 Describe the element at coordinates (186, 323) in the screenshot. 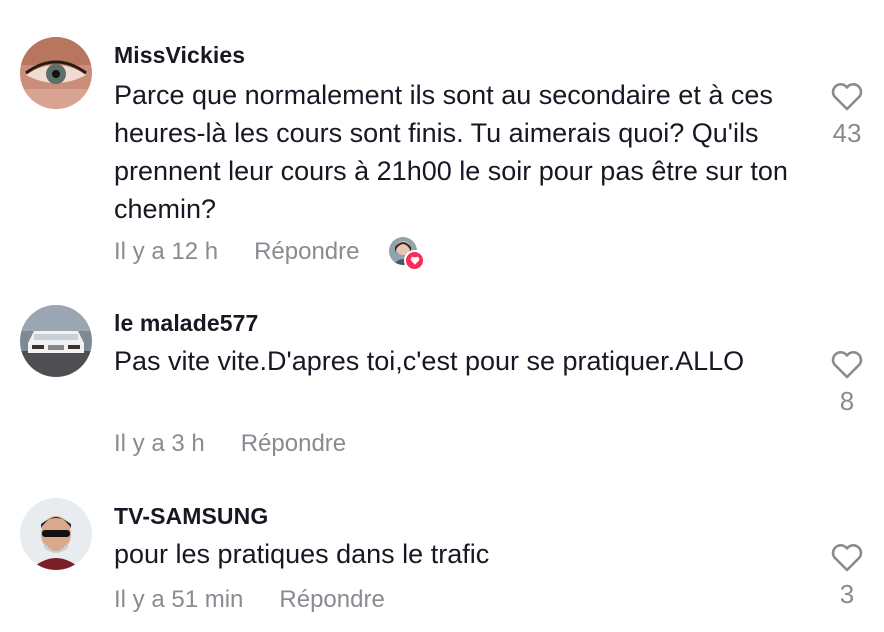

I see `comment-username: le malade577` at that location.